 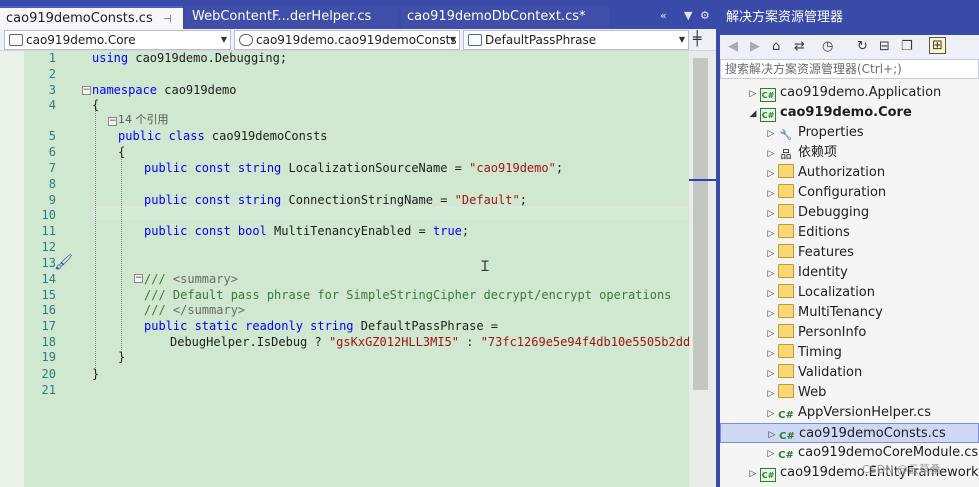 I want to click on solution-search-input: 搜索解决方案资源管理器(Ctrl+;), so click(x=849, y=69).